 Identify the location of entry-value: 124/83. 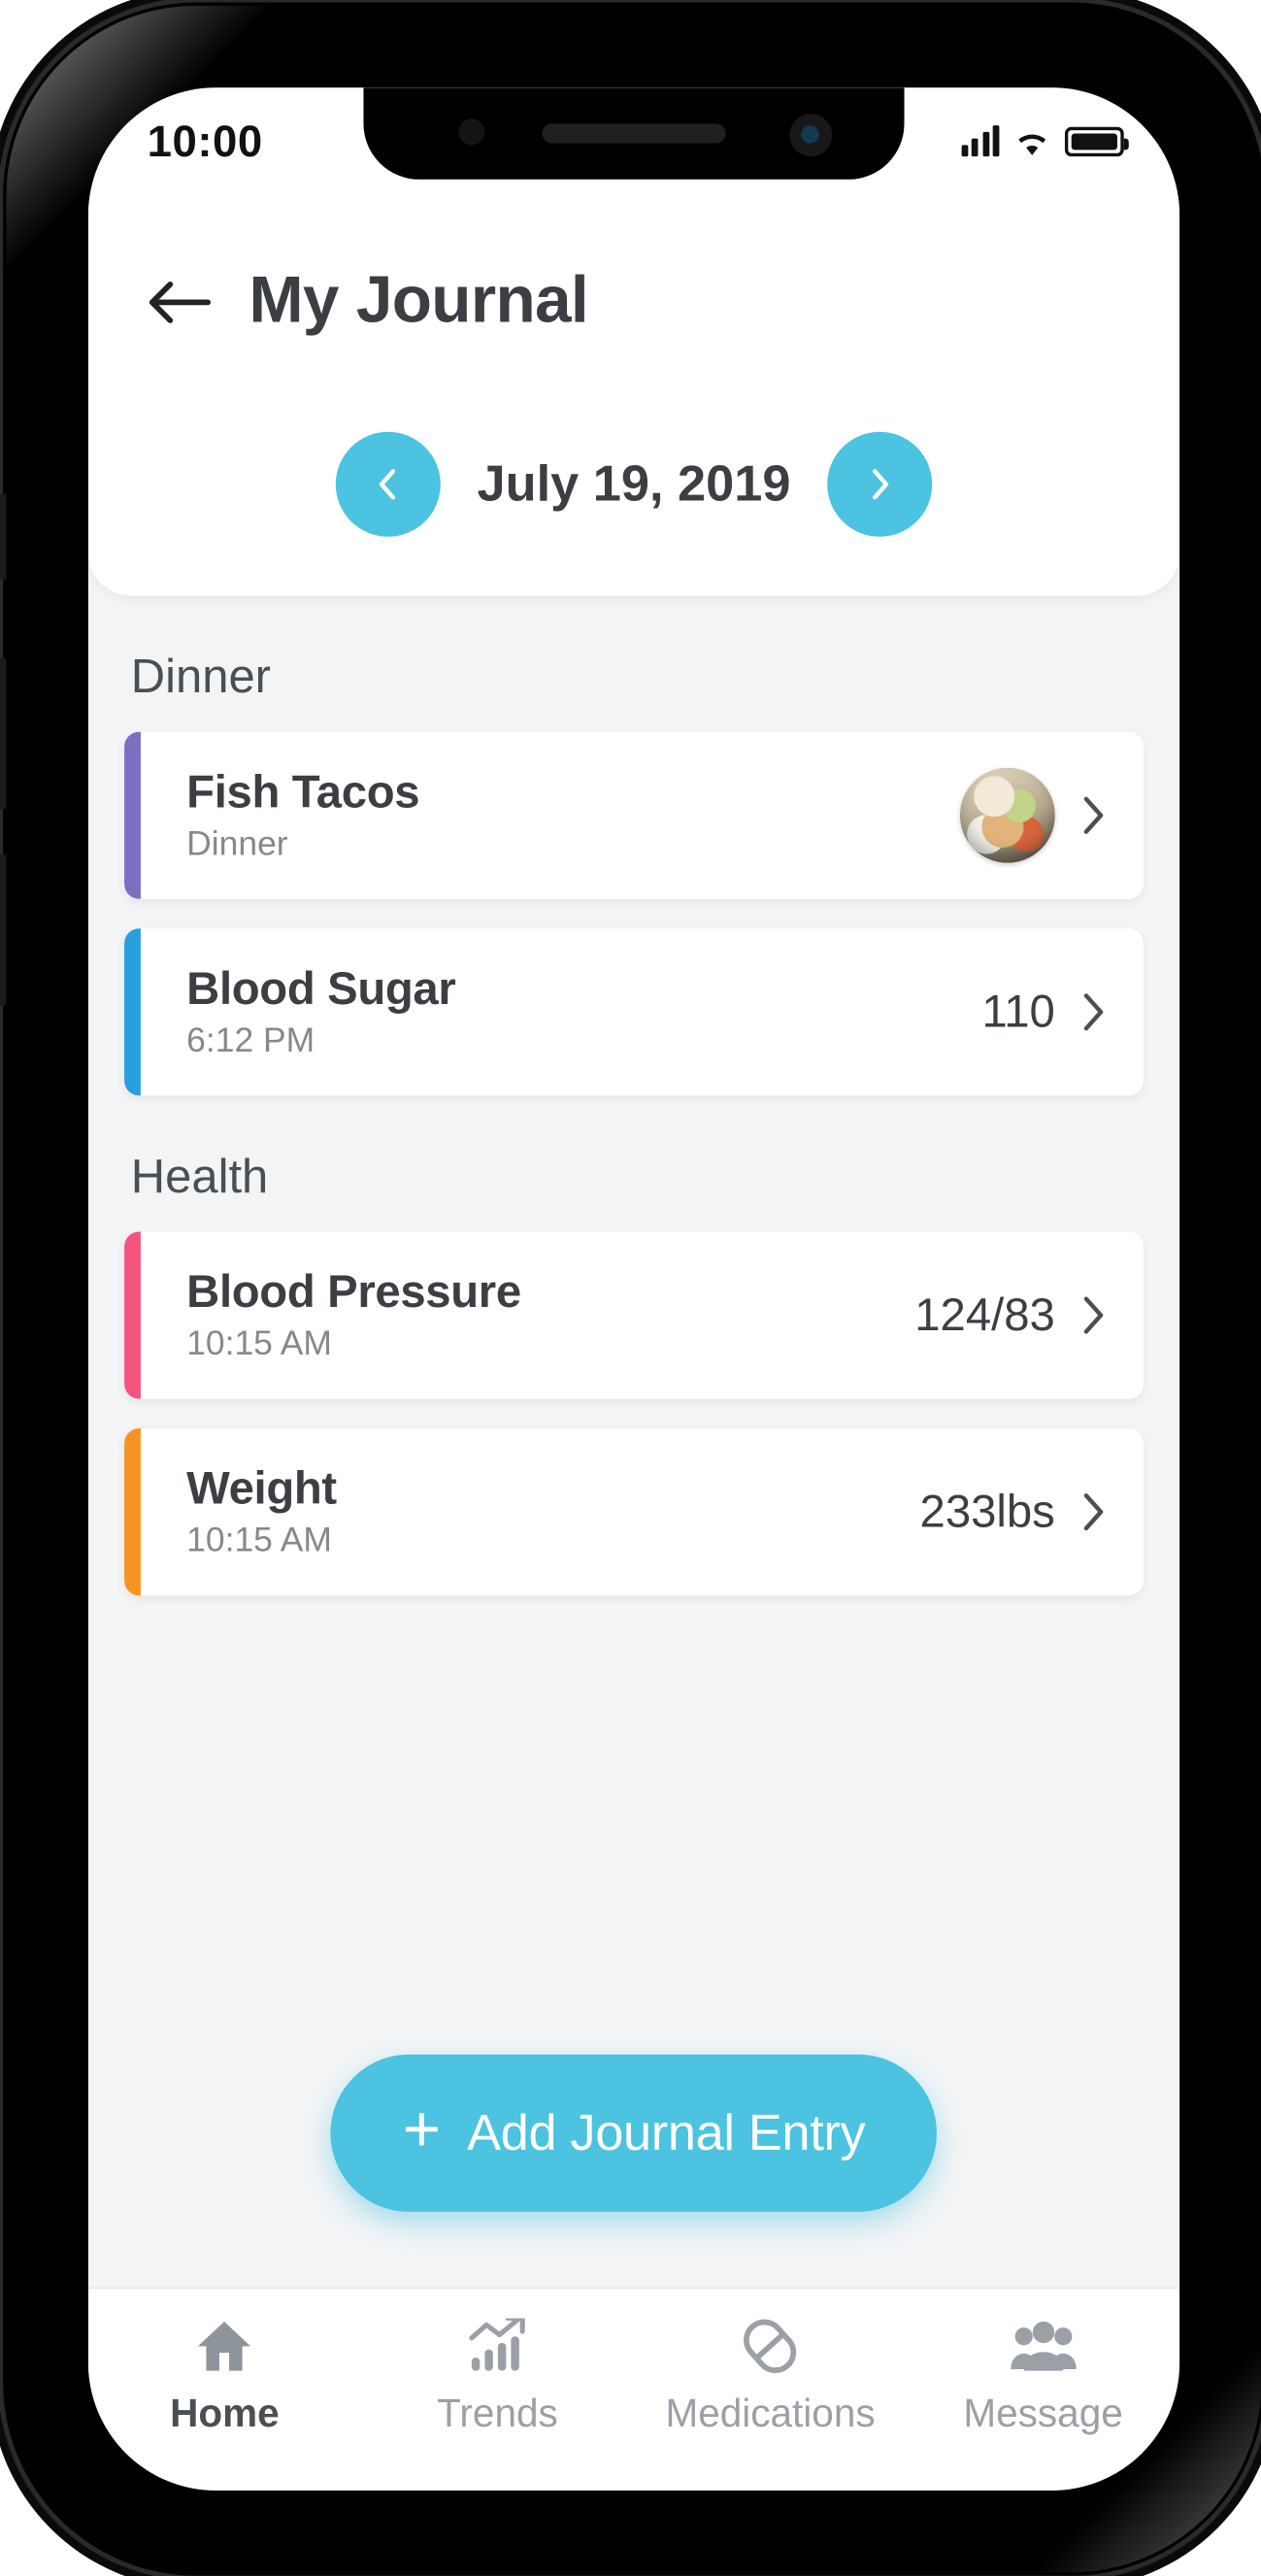
(984, 1314).